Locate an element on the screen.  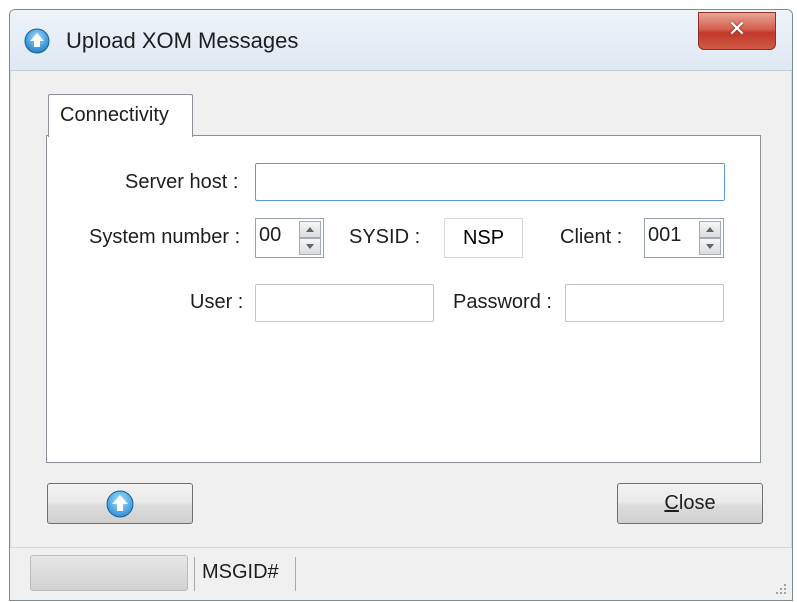
system-number-down-button is located at coordinates (310, 246).